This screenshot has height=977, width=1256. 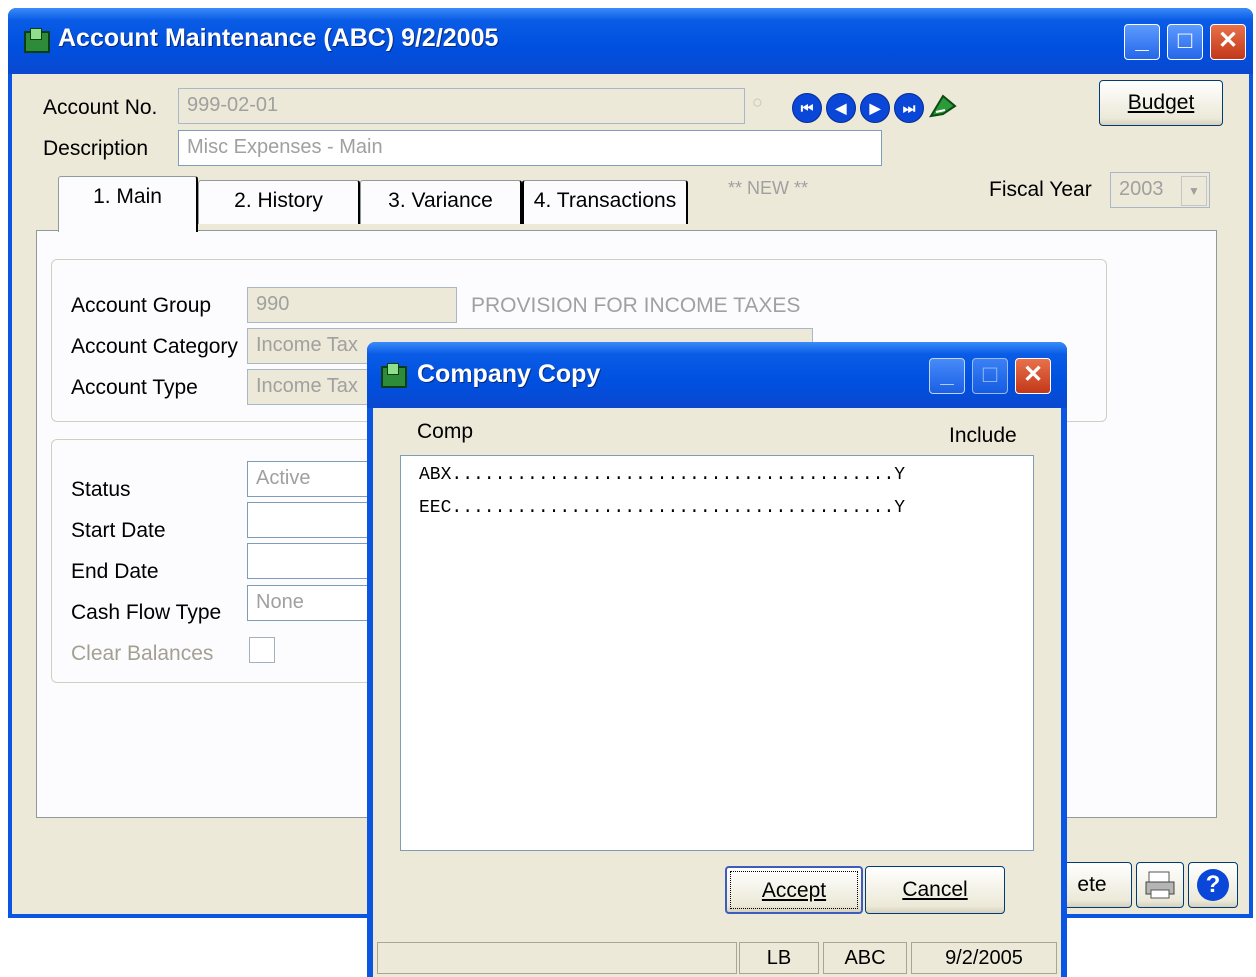 I want to click on app-icon, so click(x=36, y=40).